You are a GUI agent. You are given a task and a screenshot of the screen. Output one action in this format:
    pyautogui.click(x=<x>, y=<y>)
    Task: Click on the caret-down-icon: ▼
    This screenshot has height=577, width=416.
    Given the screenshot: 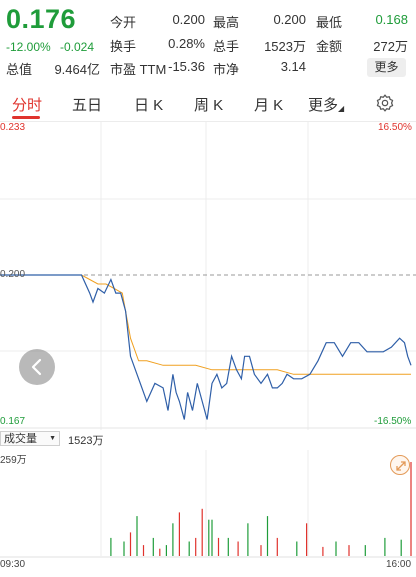 What is the action you would take?
    pyautogui.click(x=52, y=438)
    